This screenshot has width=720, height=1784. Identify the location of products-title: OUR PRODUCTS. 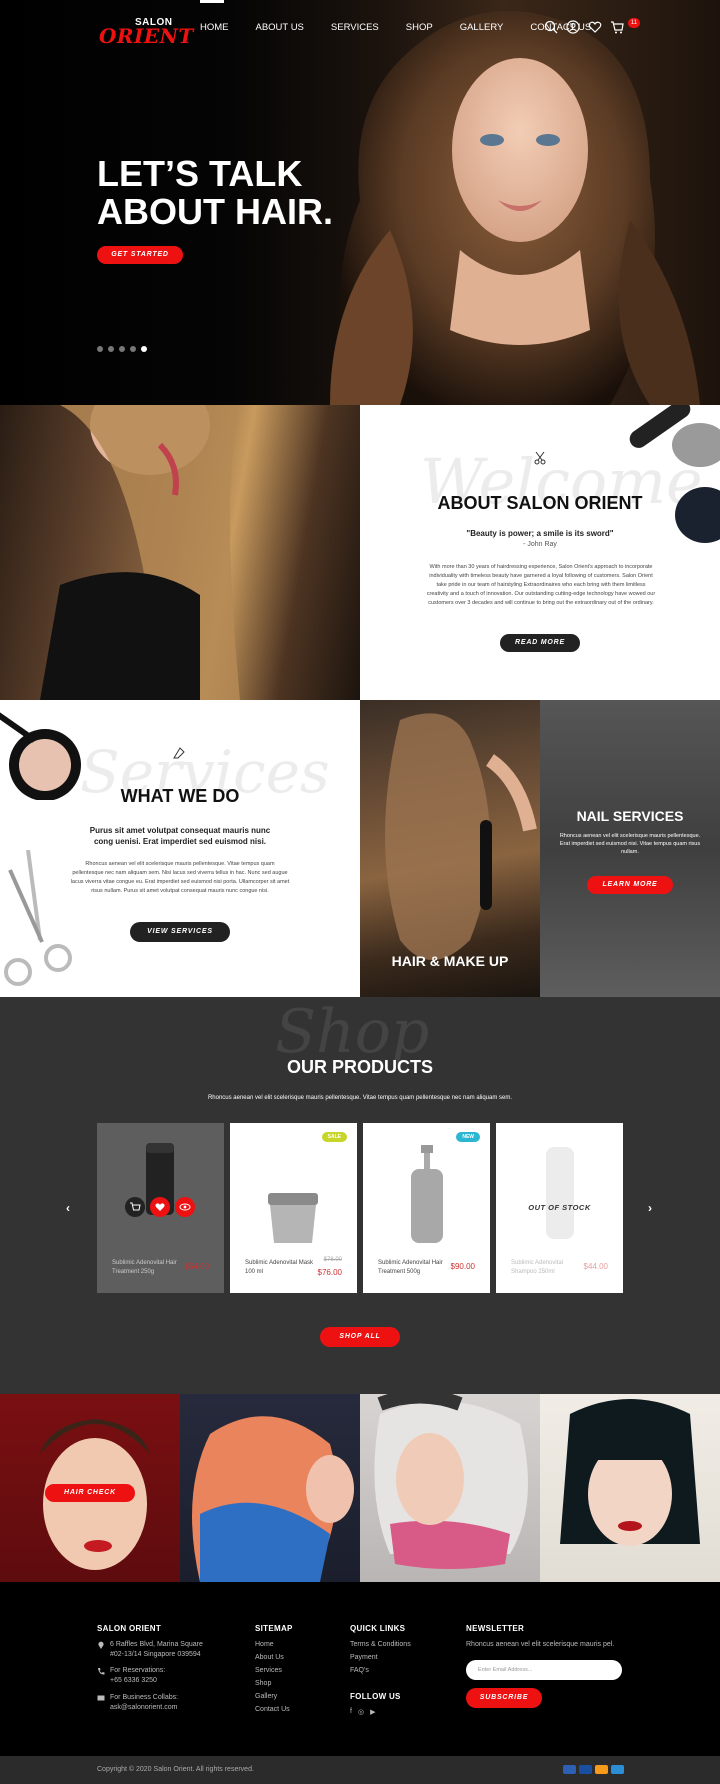
(359, 1067).